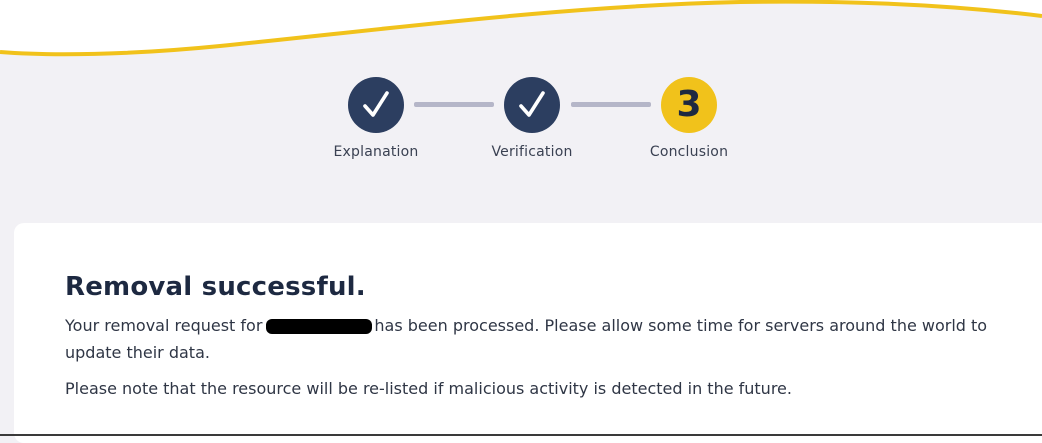 This screenshot has width=1042, height=443. Describe the element at coordinates (319, 326) in the screenshot. I see `redacted-resource` at that location.